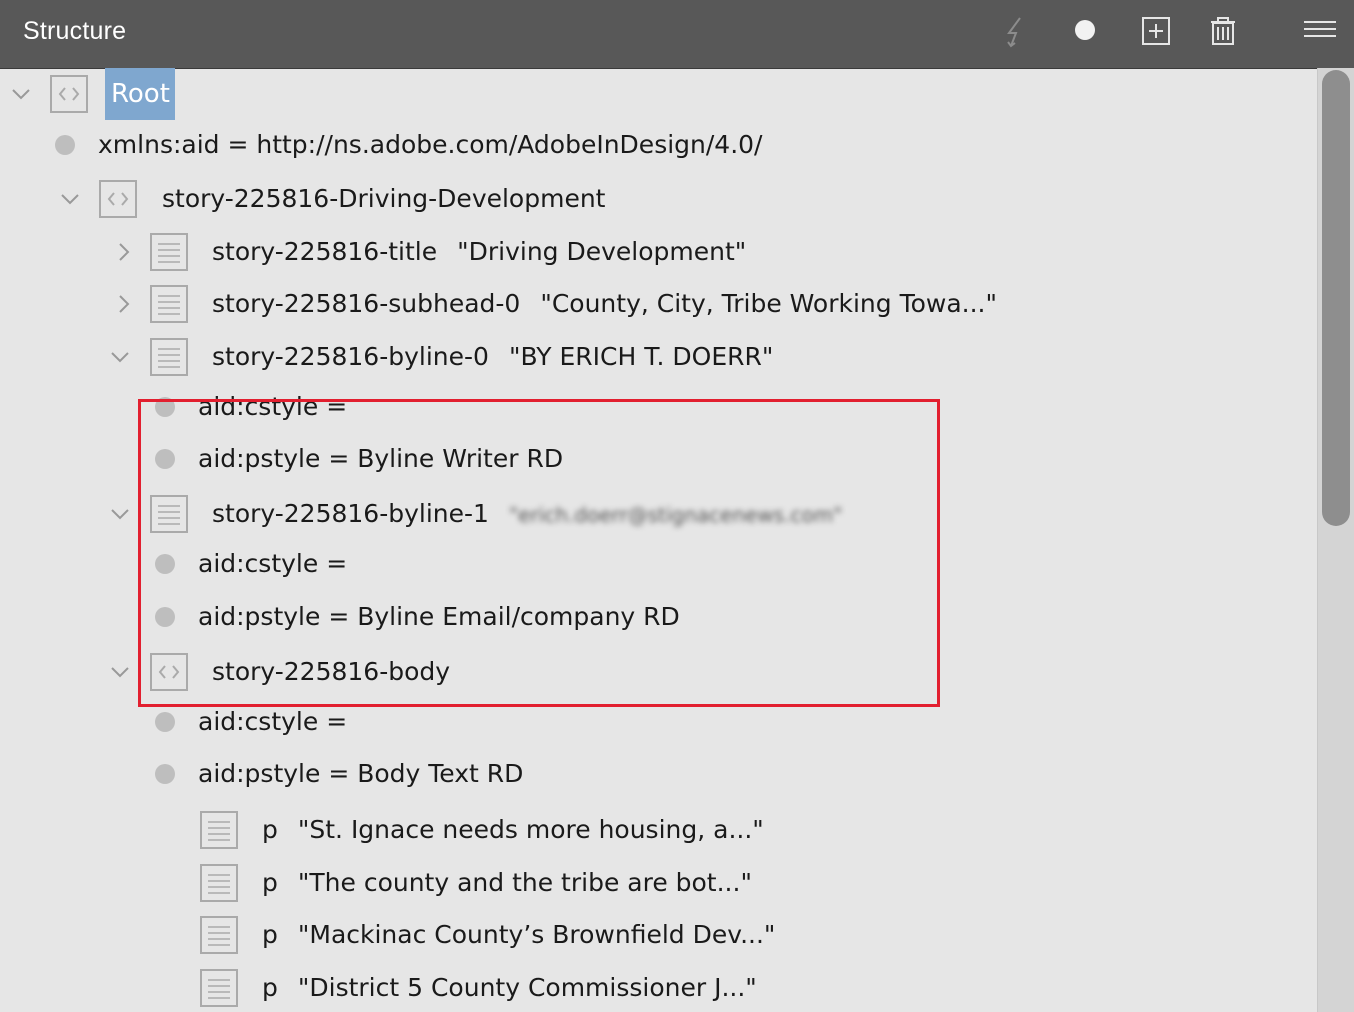 The image size is (1354, 1012). I want to click on tree-row-paragraph: p "St. Ignace needs more housing, a...", so click(659, 830).